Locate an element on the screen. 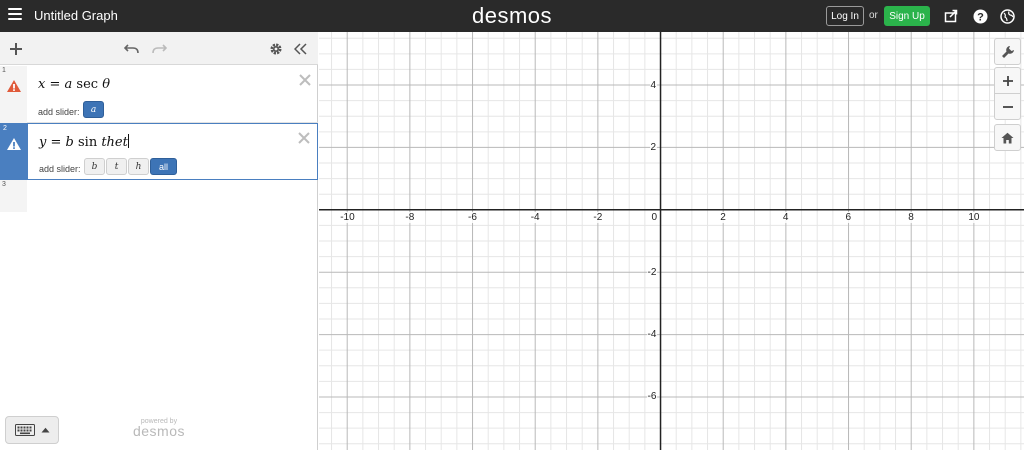 This screenshot has width=1024, height=450. zoom-in-icon is located at coordinates (1007, 80).